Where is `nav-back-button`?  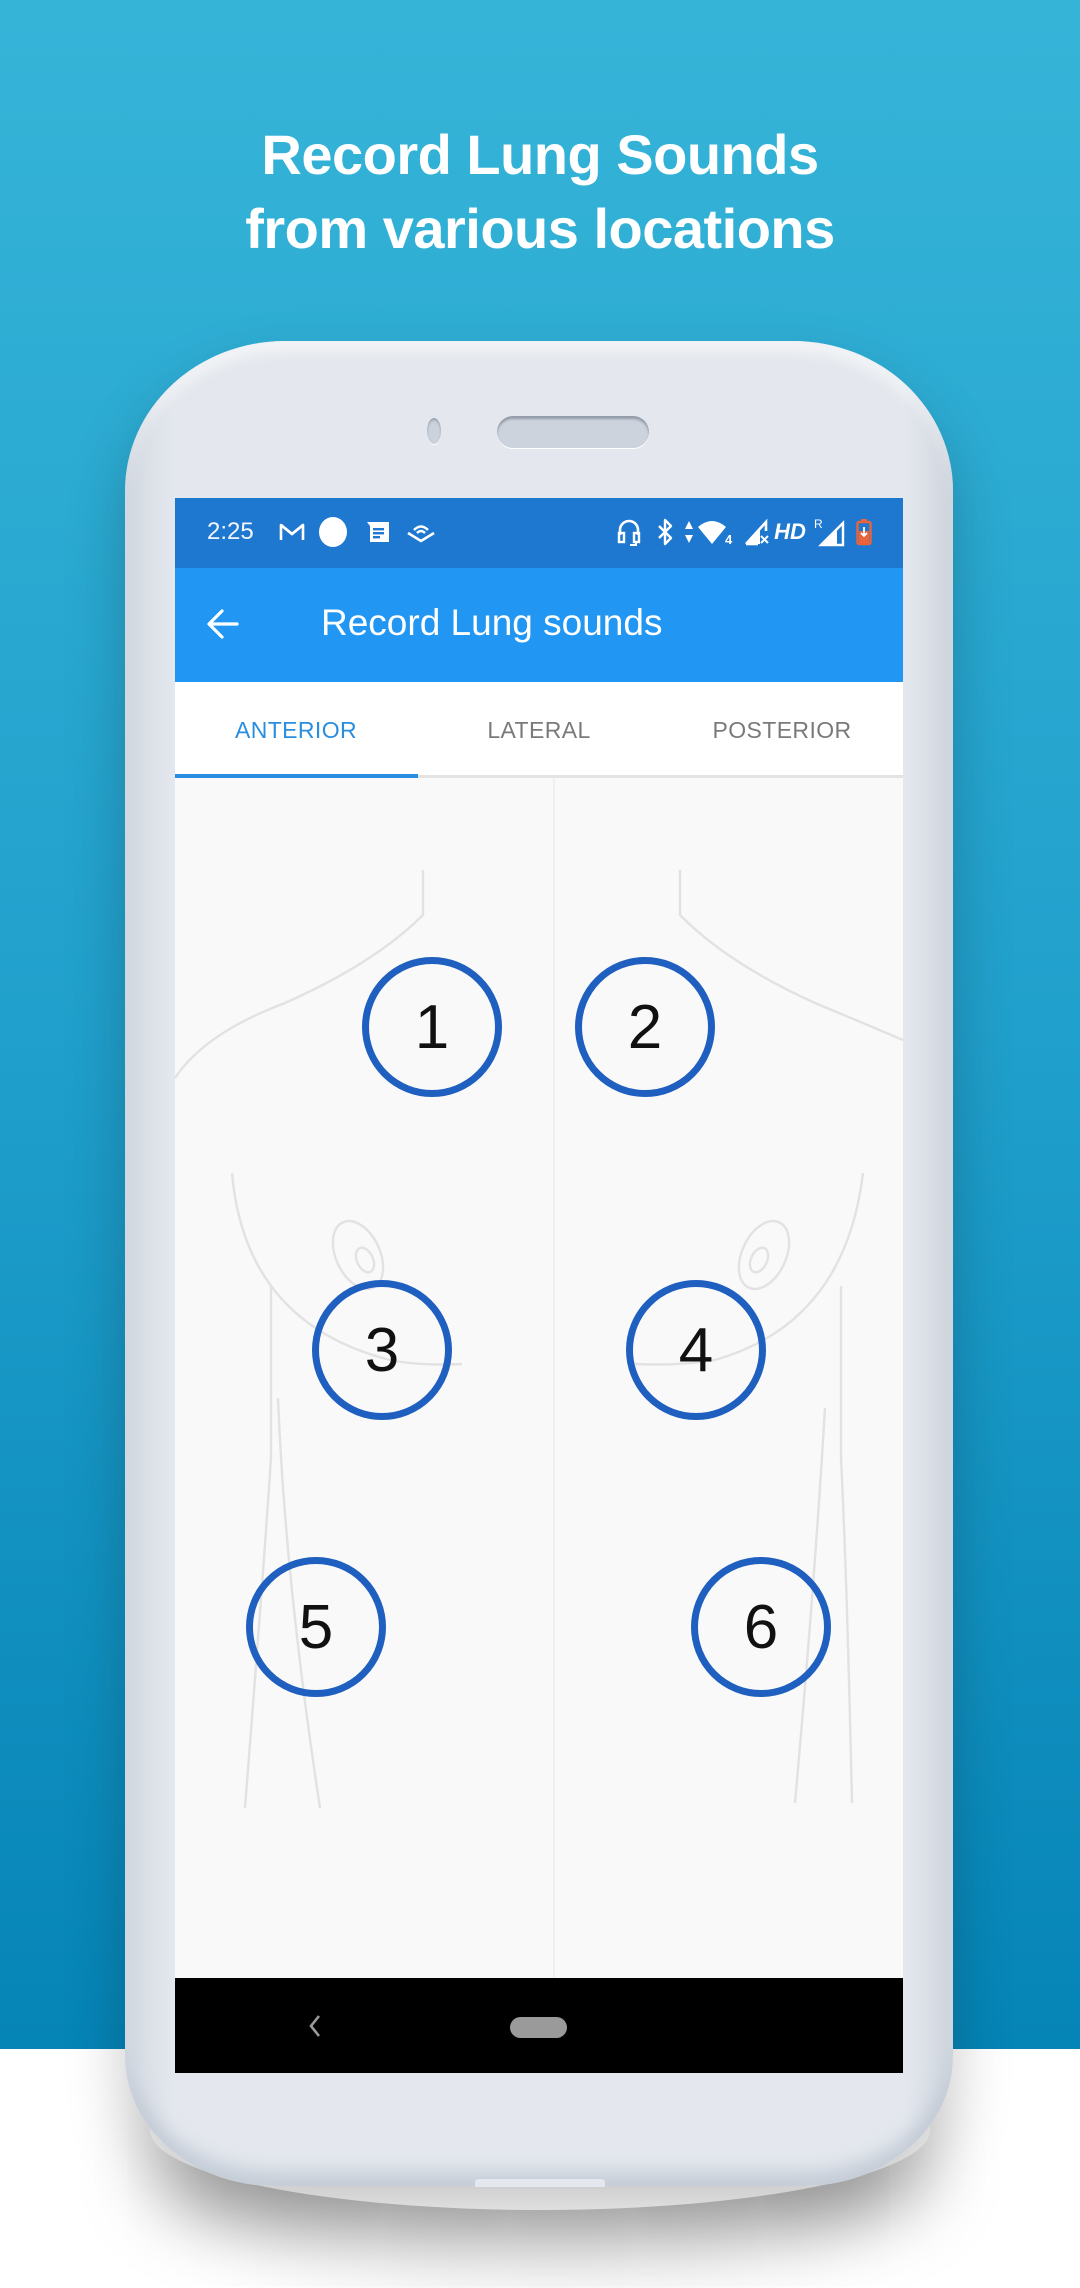
nav-back-button is located at coordinates (315, 2026).